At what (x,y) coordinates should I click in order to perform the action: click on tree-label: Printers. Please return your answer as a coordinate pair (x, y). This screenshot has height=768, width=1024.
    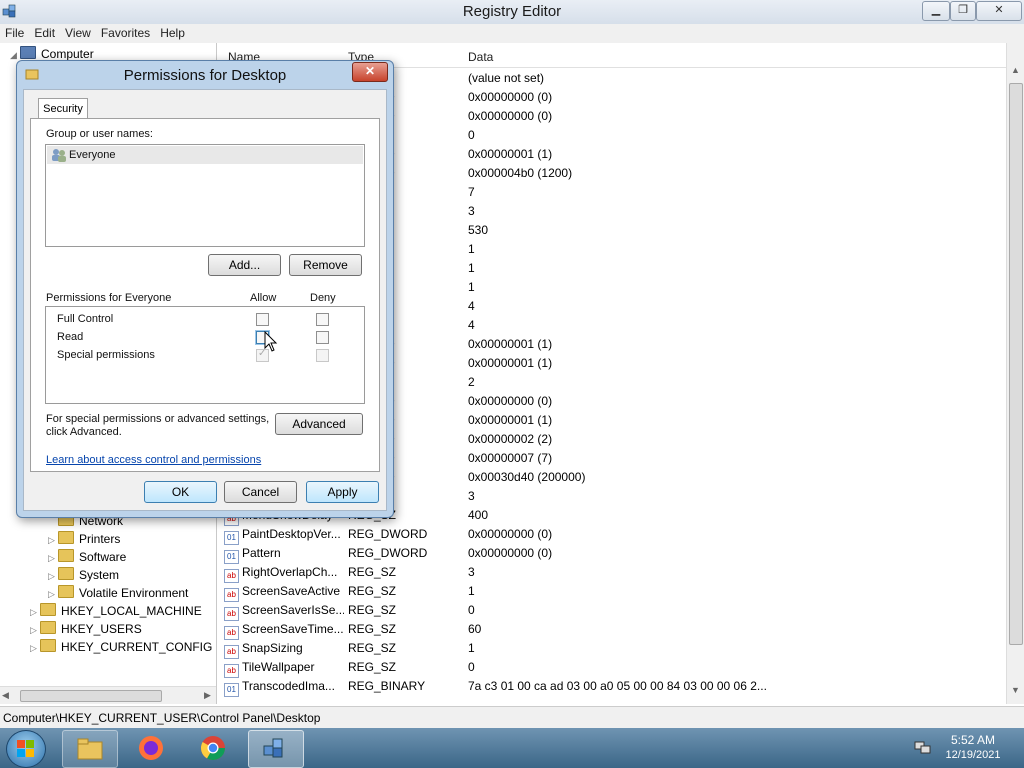
    Looking at the image, I should click on (100, 539).